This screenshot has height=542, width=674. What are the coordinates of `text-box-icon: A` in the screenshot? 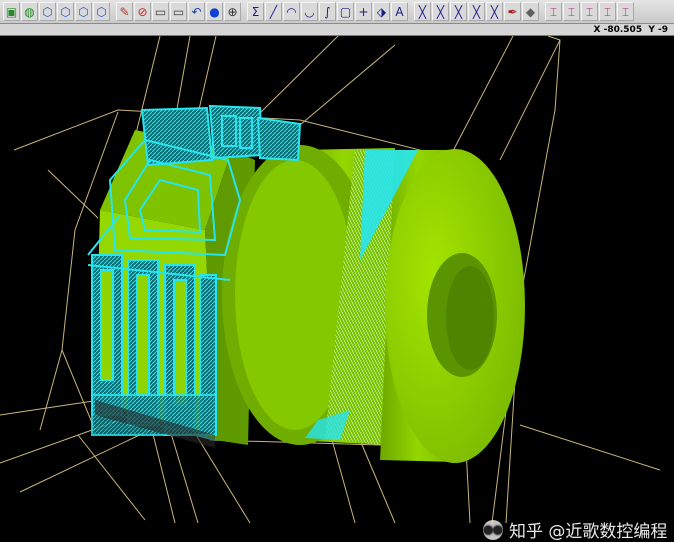 It's located at (399, 11).